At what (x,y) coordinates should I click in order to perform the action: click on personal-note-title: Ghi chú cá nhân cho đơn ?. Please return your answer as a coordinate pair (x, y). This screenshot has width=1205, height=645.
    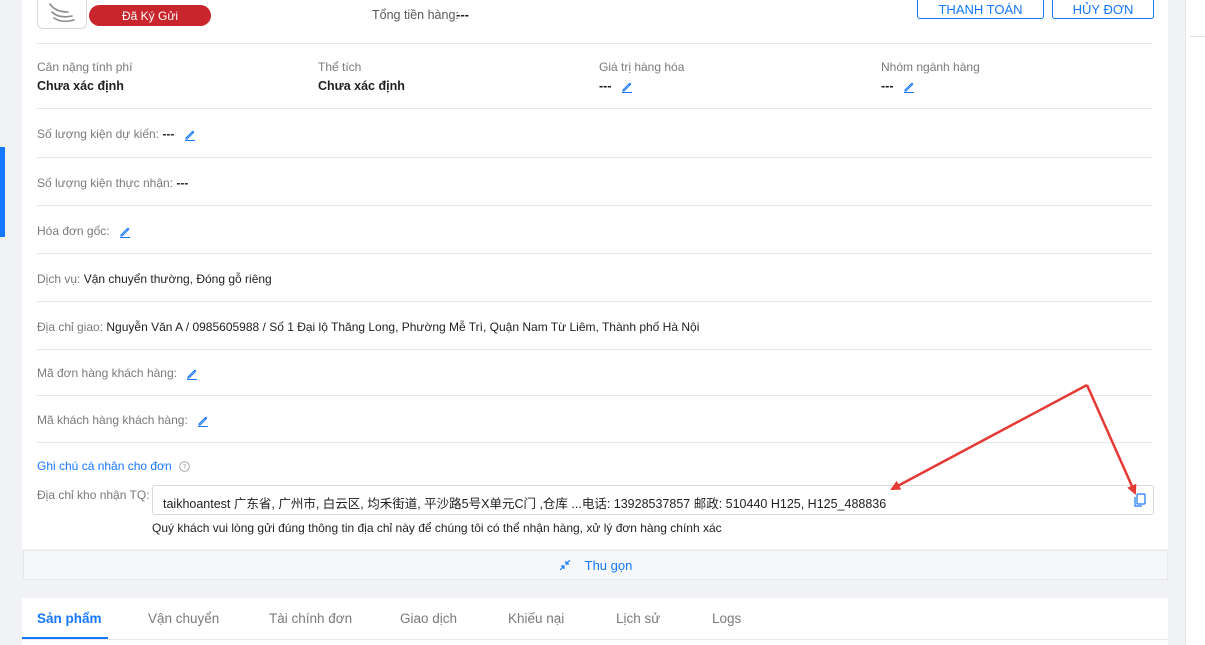
    Looking at the image, I should click on (113, 466).